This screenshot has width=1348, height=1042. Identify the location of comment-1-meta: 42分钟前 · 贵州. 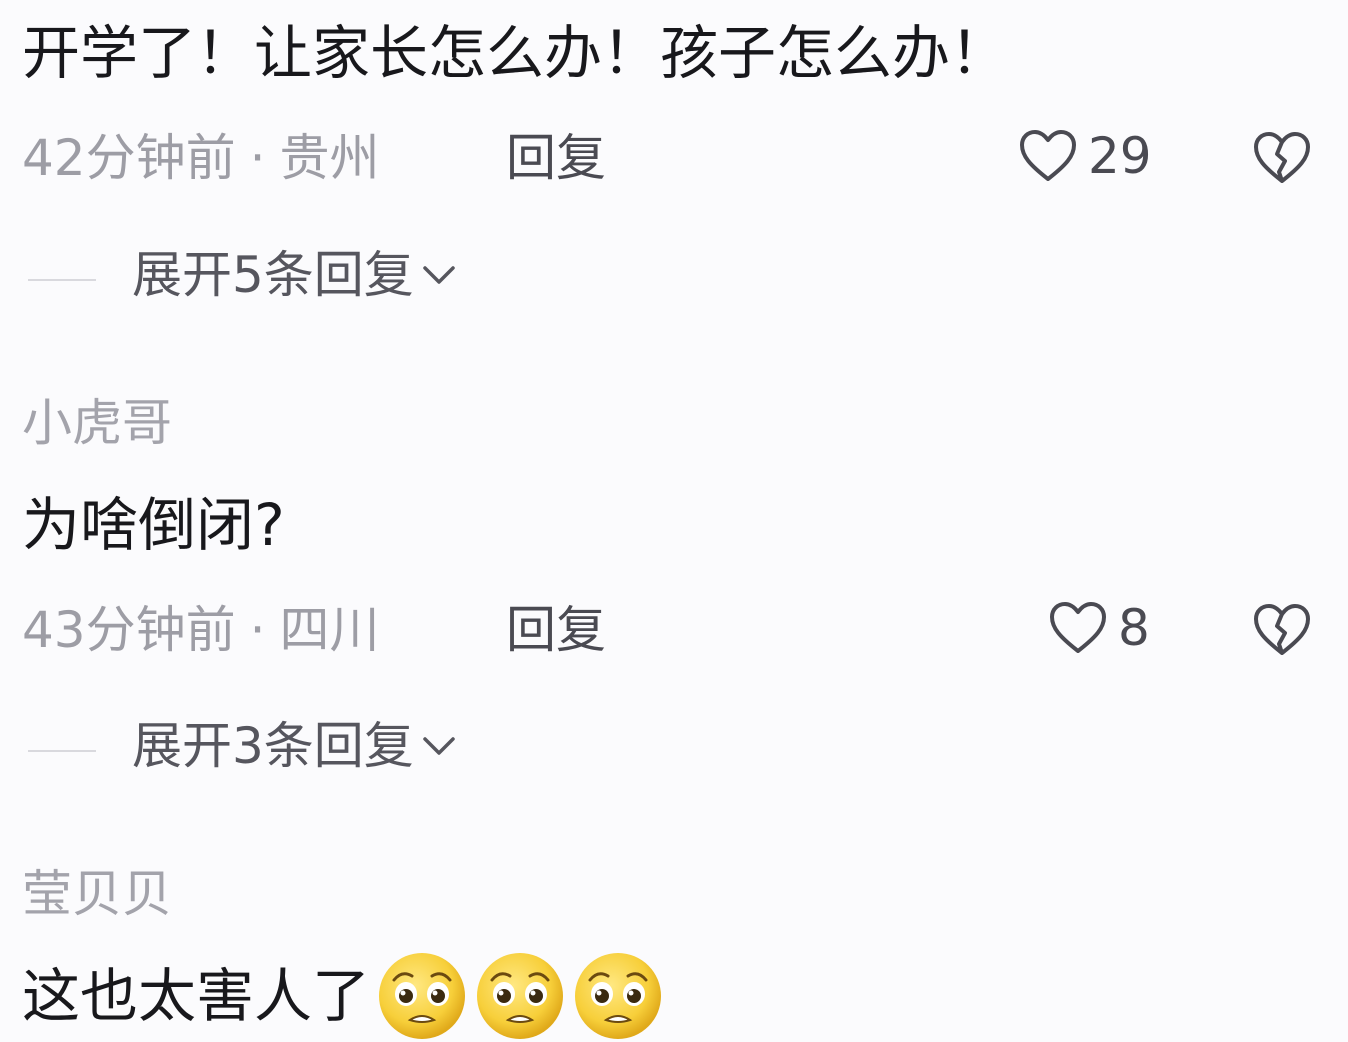
(201, 158).